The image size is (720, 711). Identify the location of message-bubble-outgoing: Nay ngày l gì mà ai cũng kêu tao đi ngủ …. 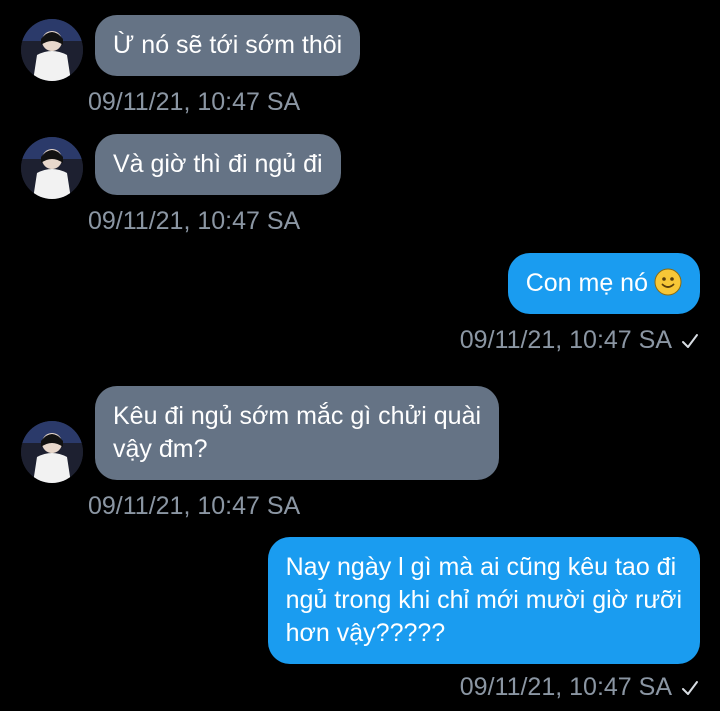
(483, 600).